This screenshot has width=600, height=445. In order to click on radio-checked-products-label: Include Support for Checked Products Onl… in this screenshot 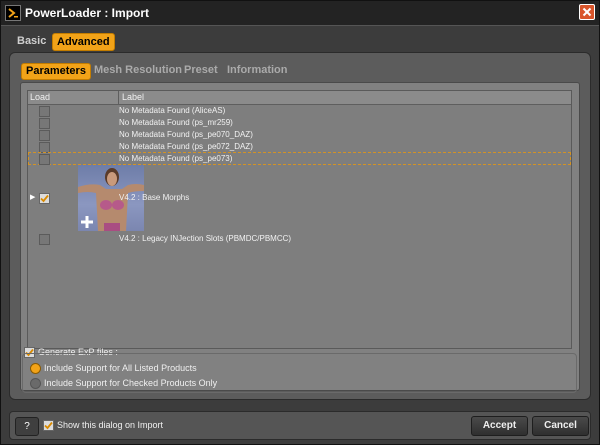, I will do `click(130, 383)`.